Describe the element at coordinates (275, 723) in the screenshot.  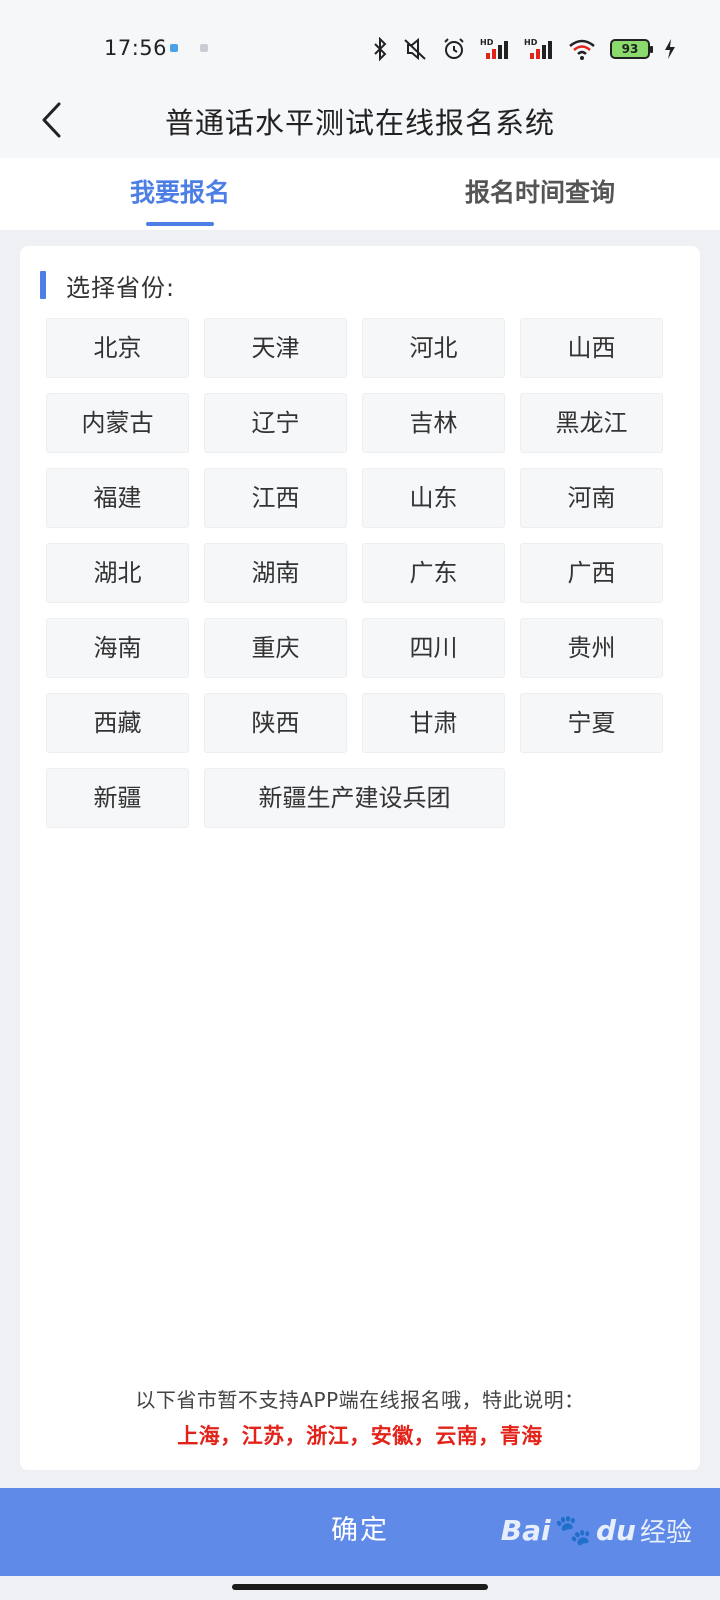
I see `province-option: 陕西` at that location.